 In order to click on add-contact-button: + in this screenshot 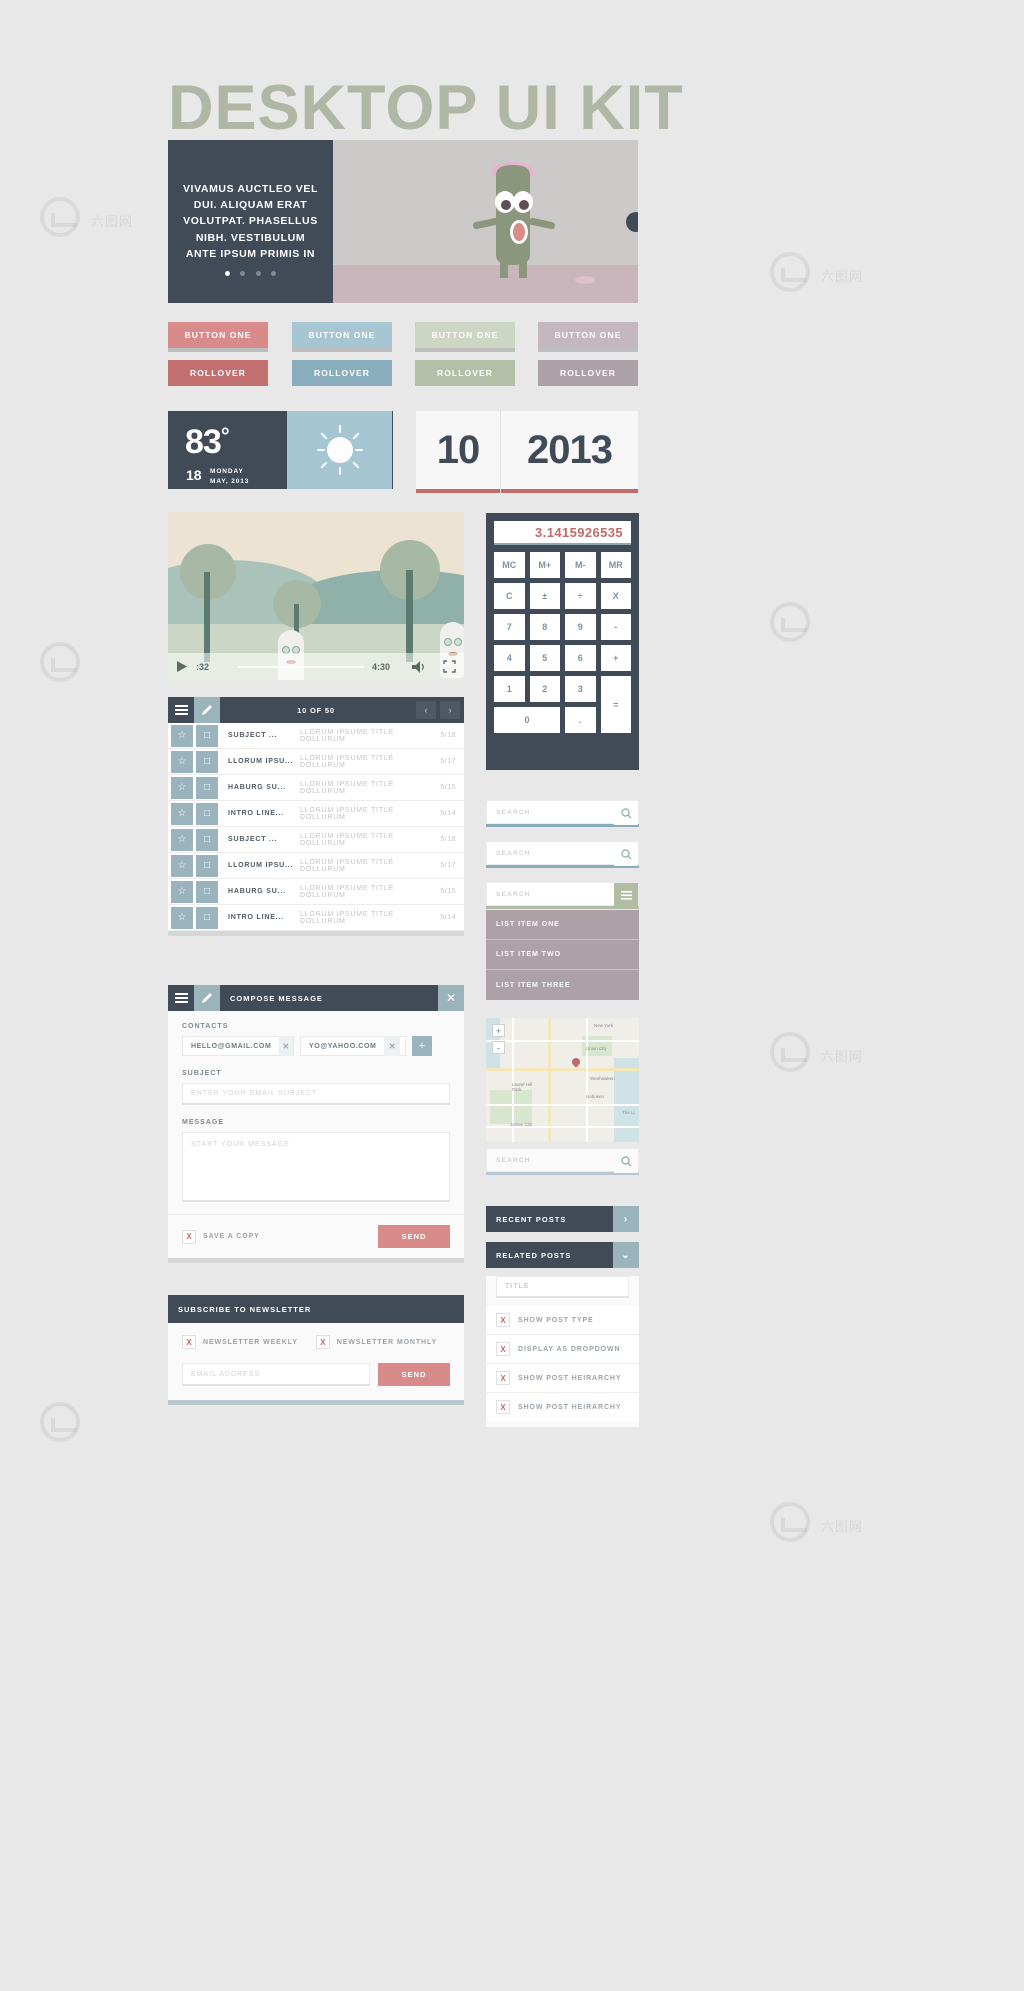, I will do `click(422, 1046)`.